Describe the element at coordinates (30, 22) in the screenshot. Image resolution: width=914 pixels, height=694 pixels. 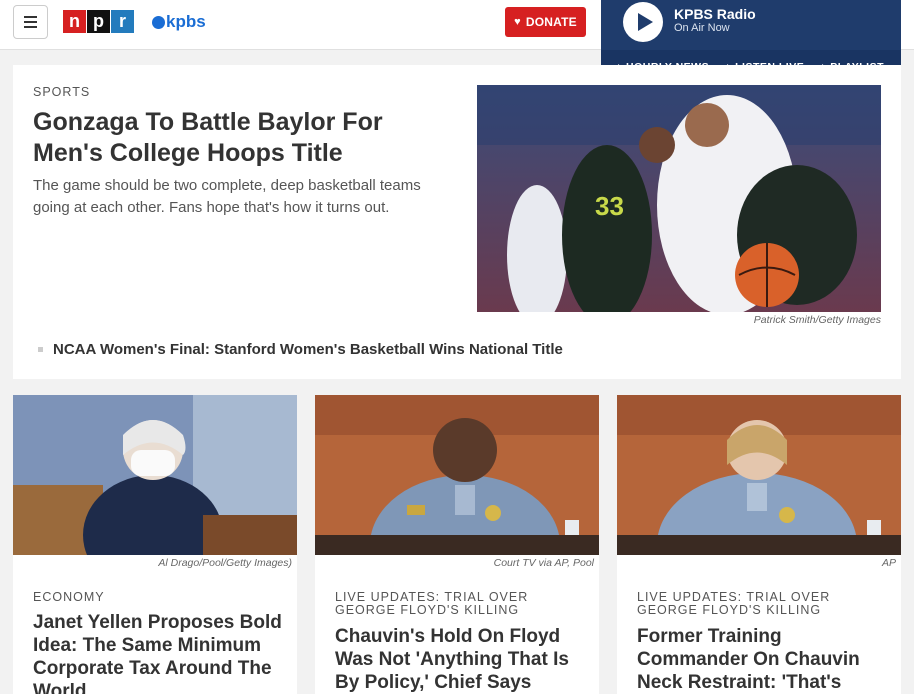
I see `menu-button` at that location.